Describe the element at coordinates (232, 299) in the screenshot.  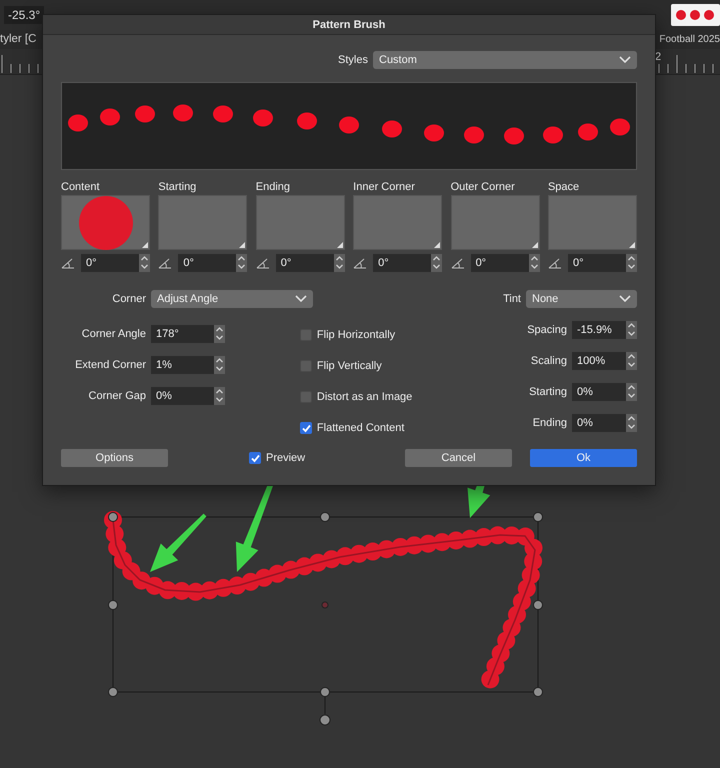
I see `corner-dropdown: Adjust Angle` at that location.